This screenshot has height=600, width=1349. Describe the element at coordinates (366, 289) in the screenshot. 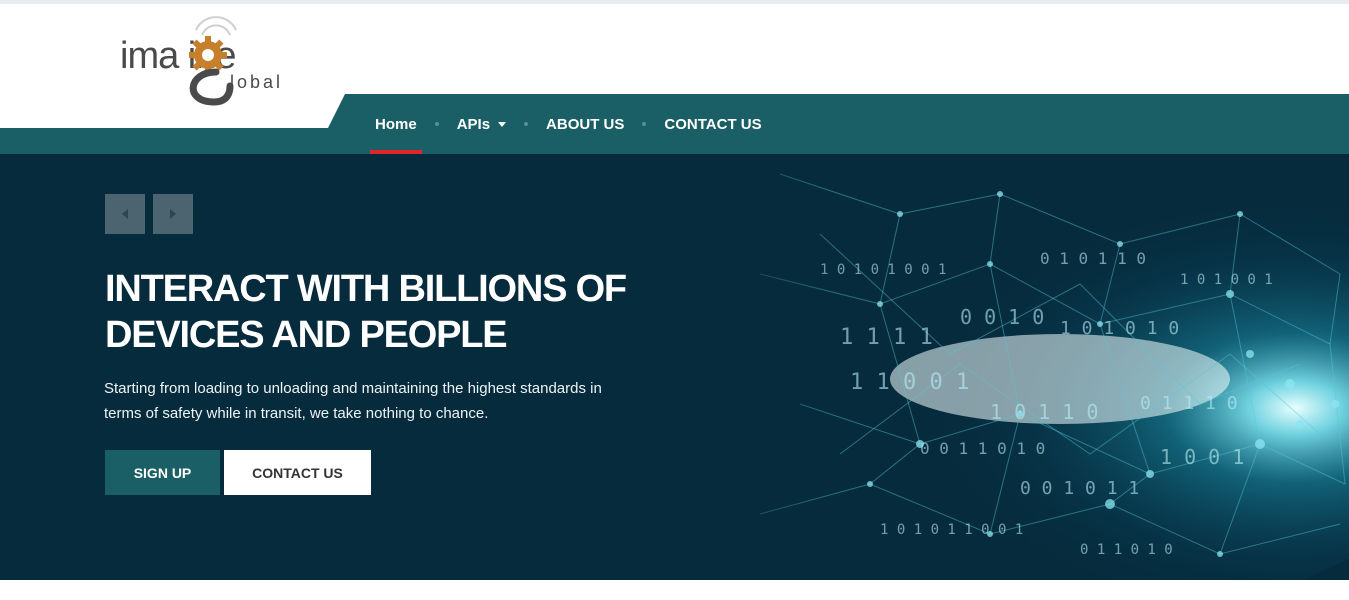

I see `hero-title-line1: INTERACT WITH BILLIONS OF` at that location.